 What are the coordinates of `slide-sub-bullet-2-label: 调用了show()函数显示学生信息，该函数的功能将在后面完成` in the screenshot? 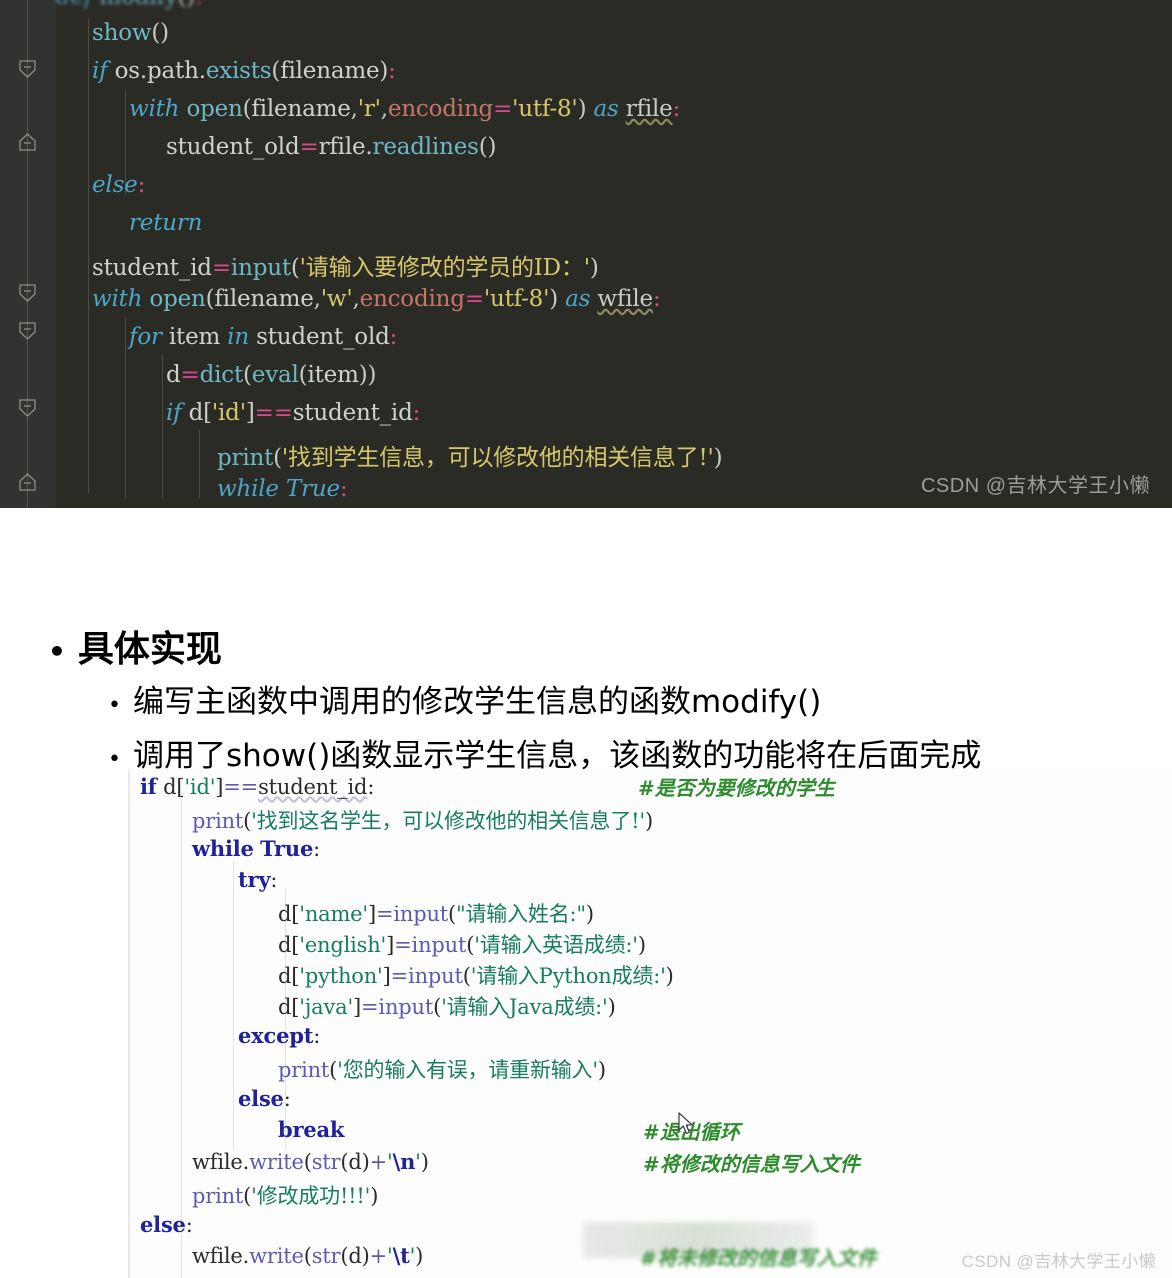 It's located at (557, 756).